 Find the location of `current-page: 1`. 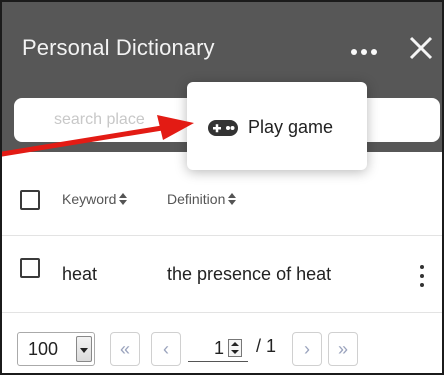

current-page: 1 is located at coordinates (219, 348).